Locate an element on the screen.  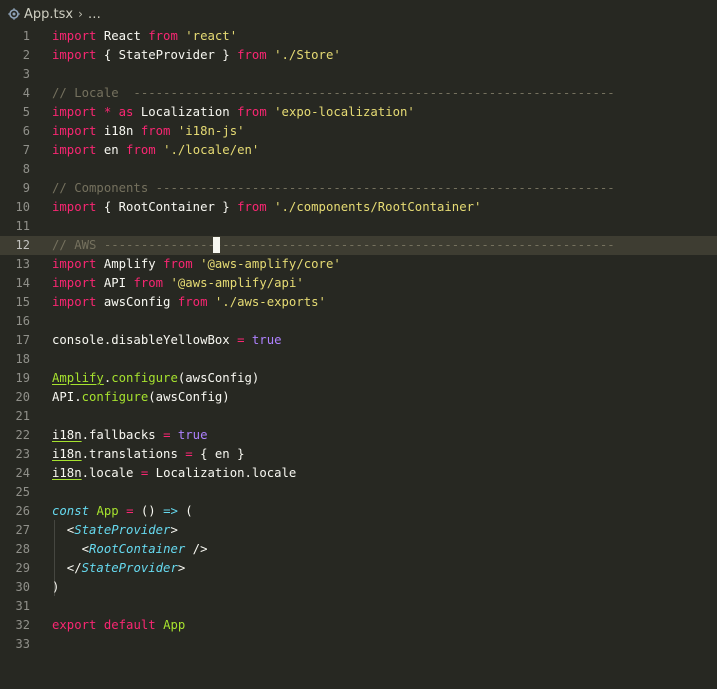
code-line: 14 import API from '@aws-amplify/api' is located at coordinates (358, 283).